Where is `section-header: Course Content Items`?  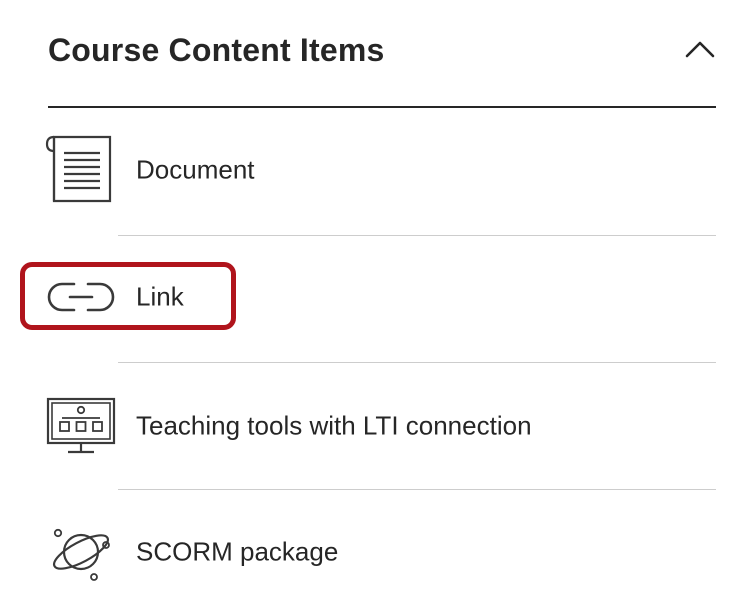
section-header: Course Content Items is located at coordinates (382, 64).